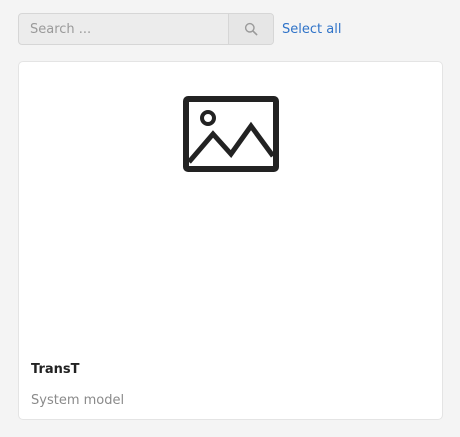 The width and height of the screenshot is (460, 437). What do you see at coordinates (55, 369) in the screenshot?
I see `card-title: TransT` at bounding box center [55, 369].